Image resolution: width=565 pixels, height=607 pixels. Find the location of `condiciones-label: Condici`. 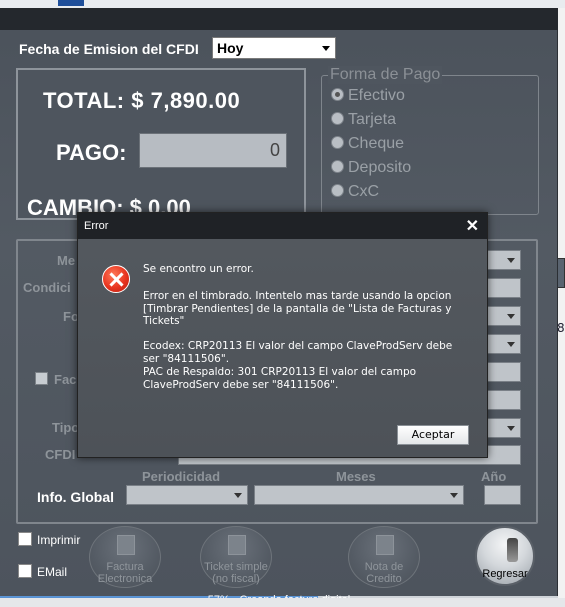

condiciones-label: Condici is located at coordinates (47, 287).